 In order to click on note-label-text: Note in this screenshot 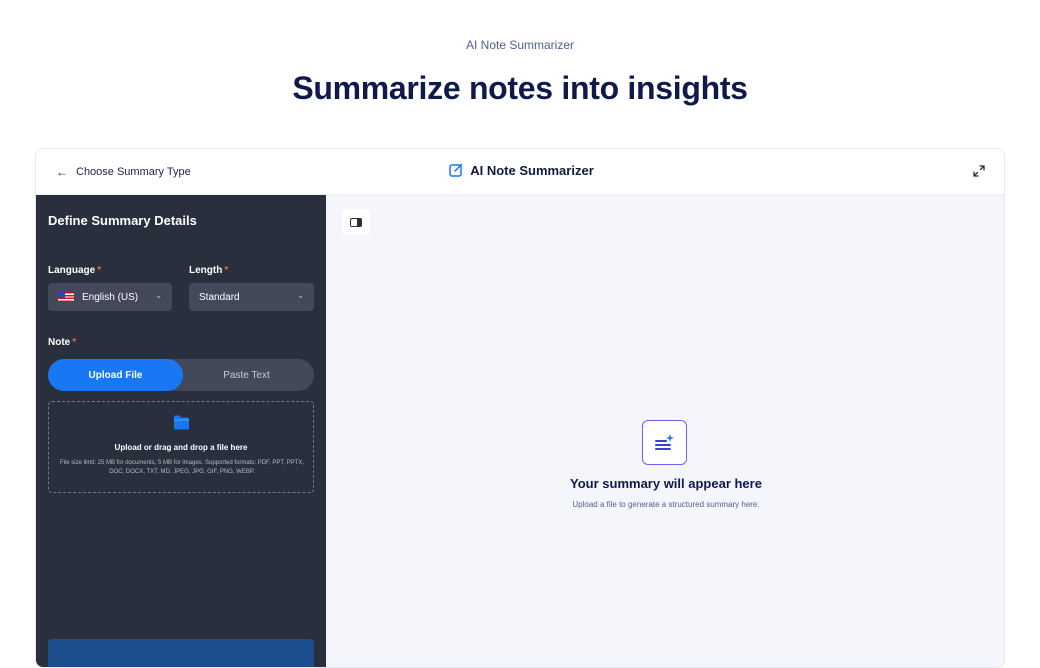, I will do `click(59, 342)`.